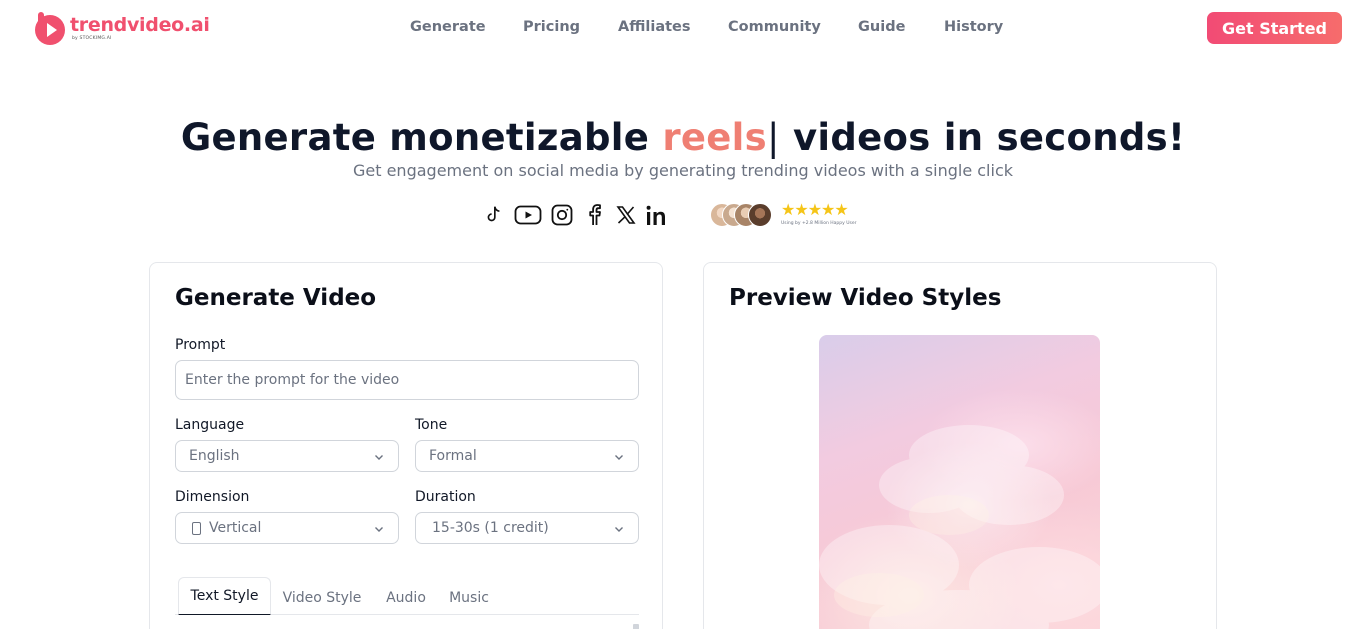 Image resolution: width=1366 pixels, height=629 pixels. I want to click on typing-cursor: |, so click(773, 137).